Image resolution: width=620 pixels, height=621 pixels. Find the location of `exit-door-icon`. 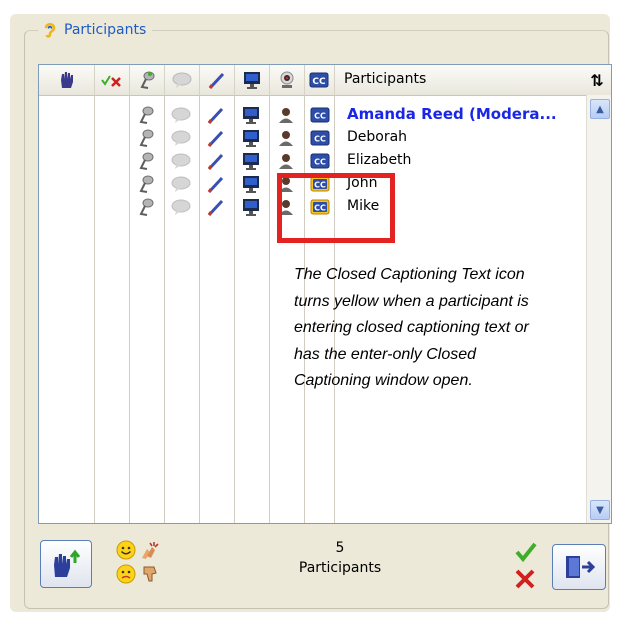

exit-door-icon is located at coordinates (581, 567).